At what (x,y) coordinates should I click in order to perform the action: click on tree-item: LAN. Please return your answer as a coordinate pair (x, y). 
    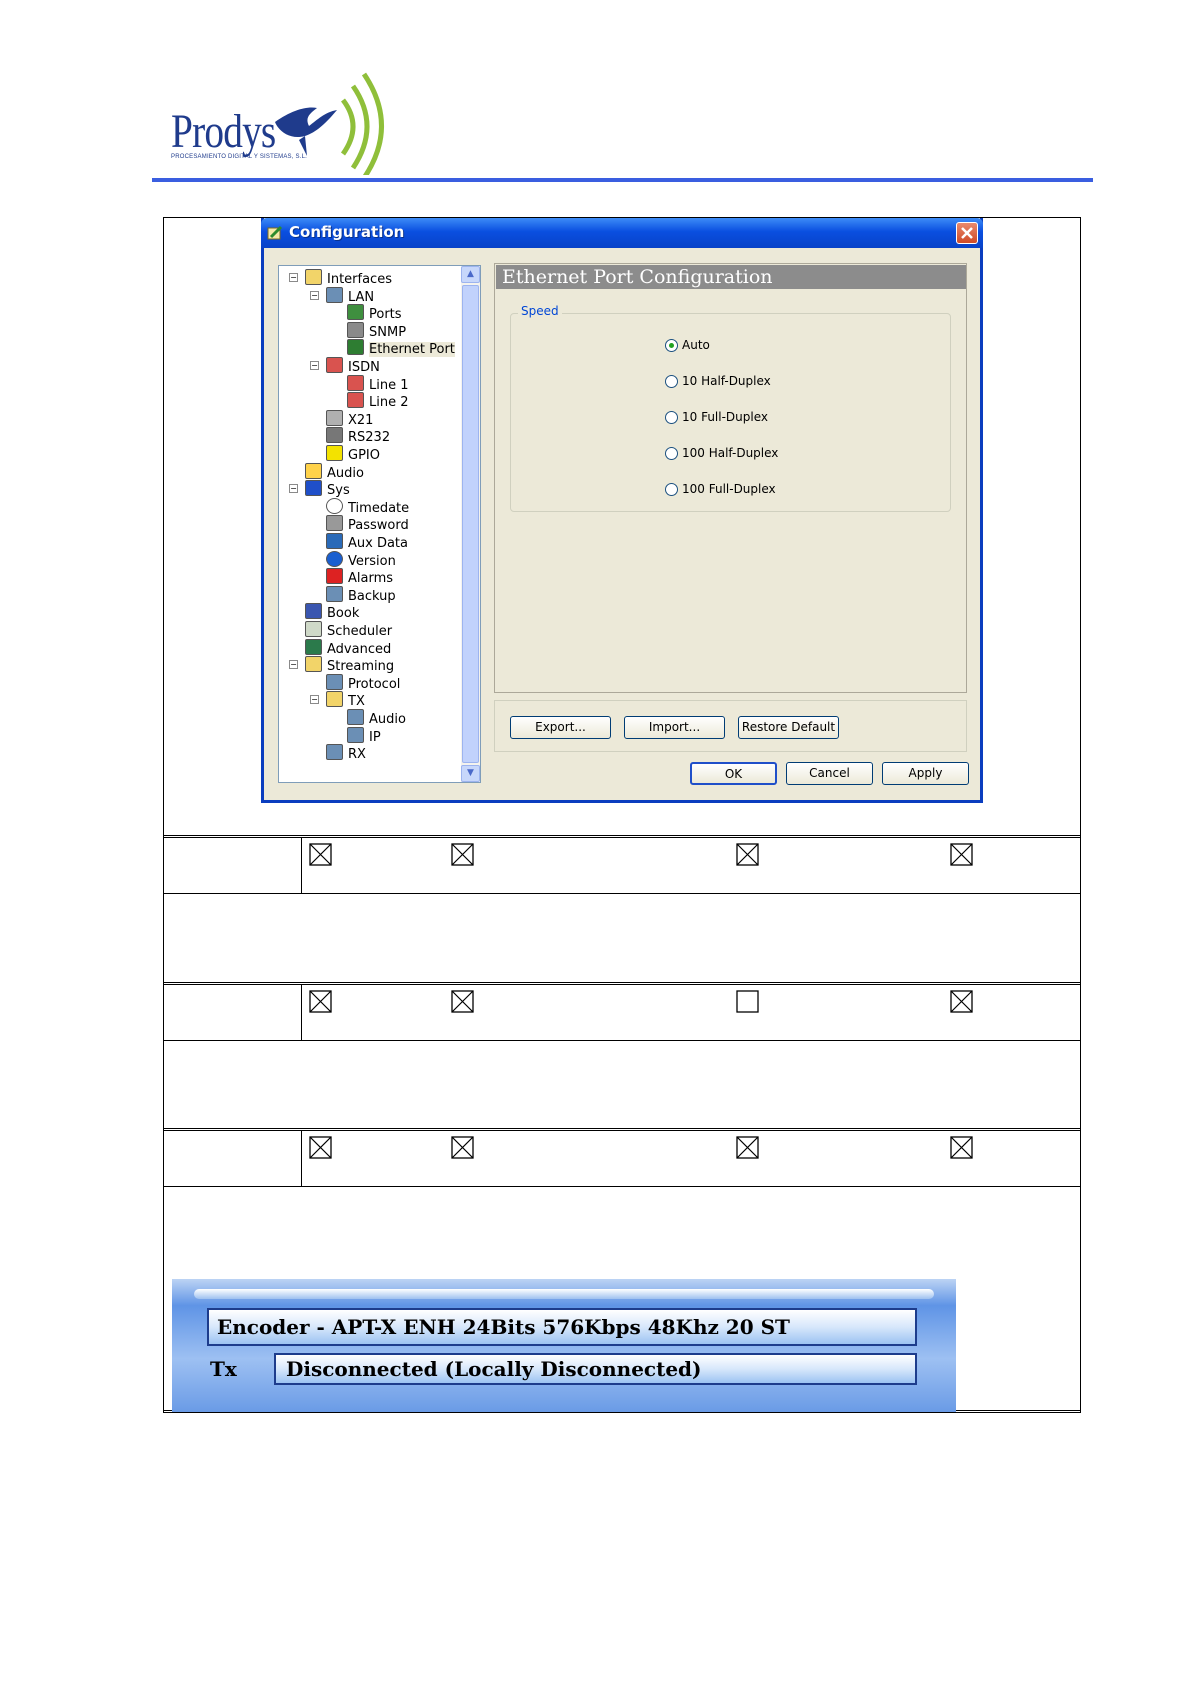
    Looking at the image, I should click on (350, 296).